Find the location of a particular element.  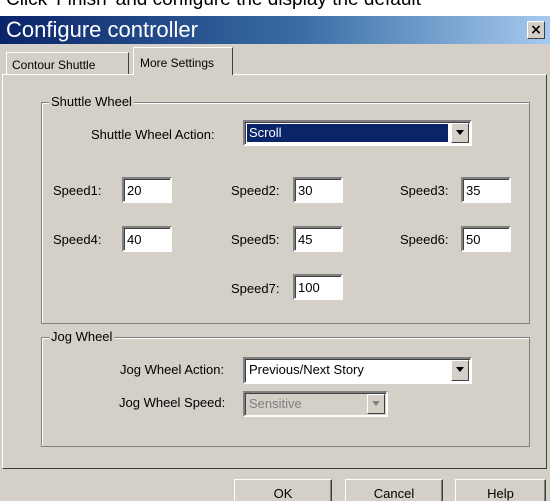

tab-more-settings: More Settings is located at coordinates (183, 61).